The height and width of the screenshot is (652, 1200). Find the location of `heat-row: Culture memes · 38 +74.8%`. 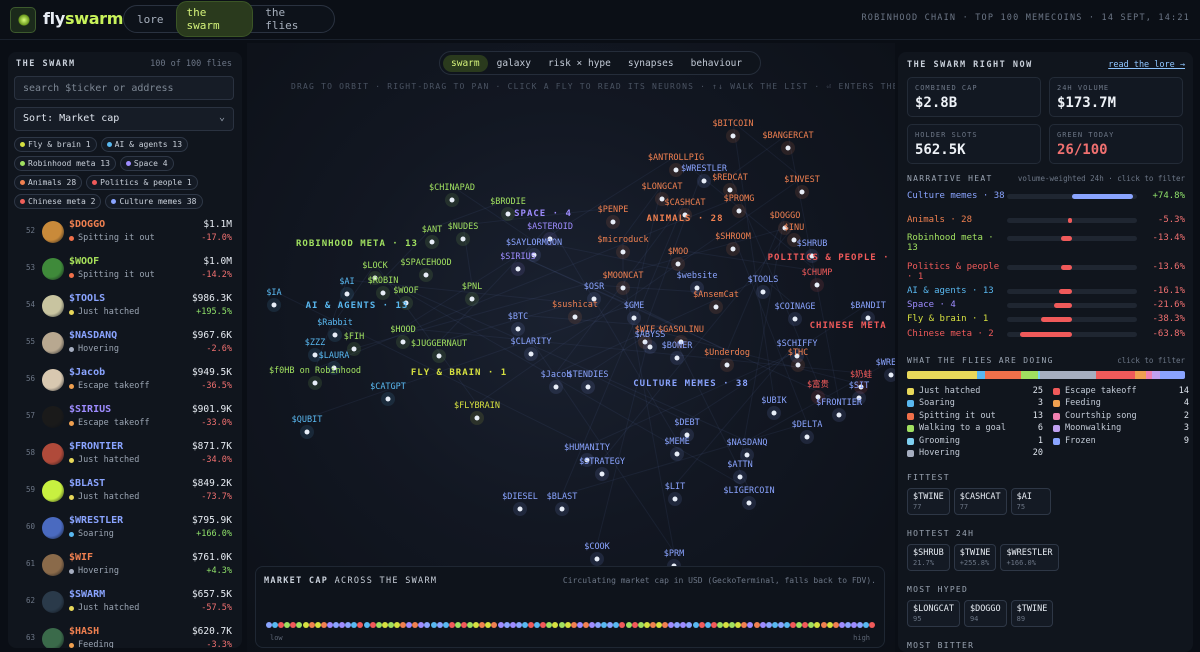

heat-row: Culture memes · 38 +74.8% is located at coordinates (1046, 198).